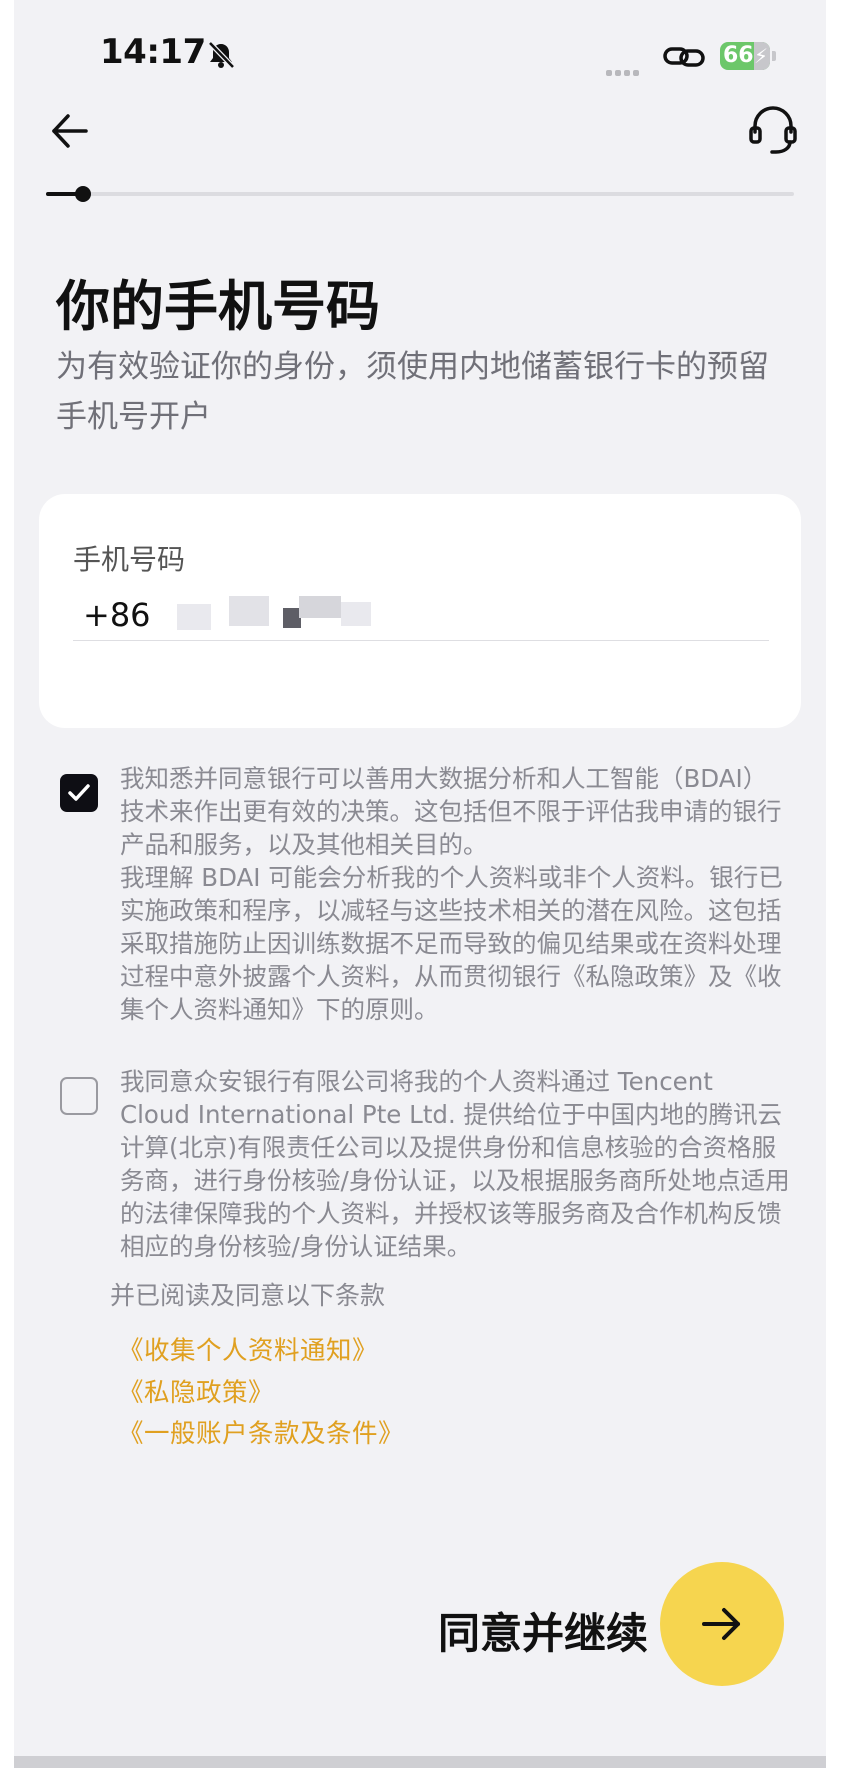  What do you see at coordinates (420, 194) in the screenshot?
I see `progress-bar` at bounding box center [420, 194].